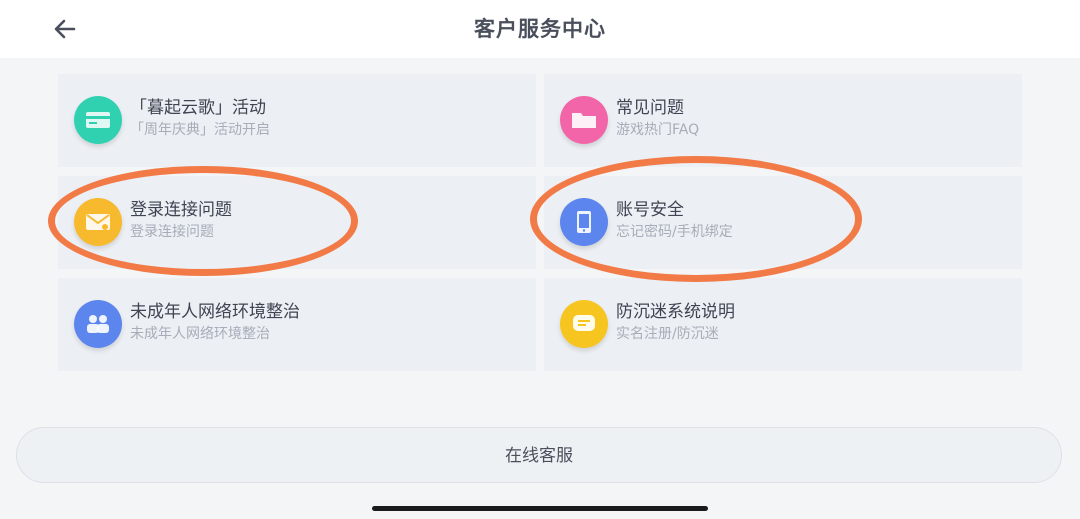  Describe the element at coordinates (650, 210) in the screenshot. I see `card-title: 账号安全` at that location.